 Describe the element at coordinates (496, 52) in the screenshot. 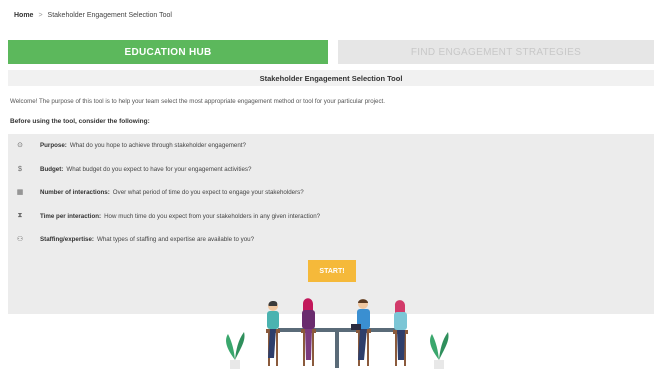

I see `tab-find-engagement-strategies: FIND ENGAGEMENT STRATEGIES` at that location.